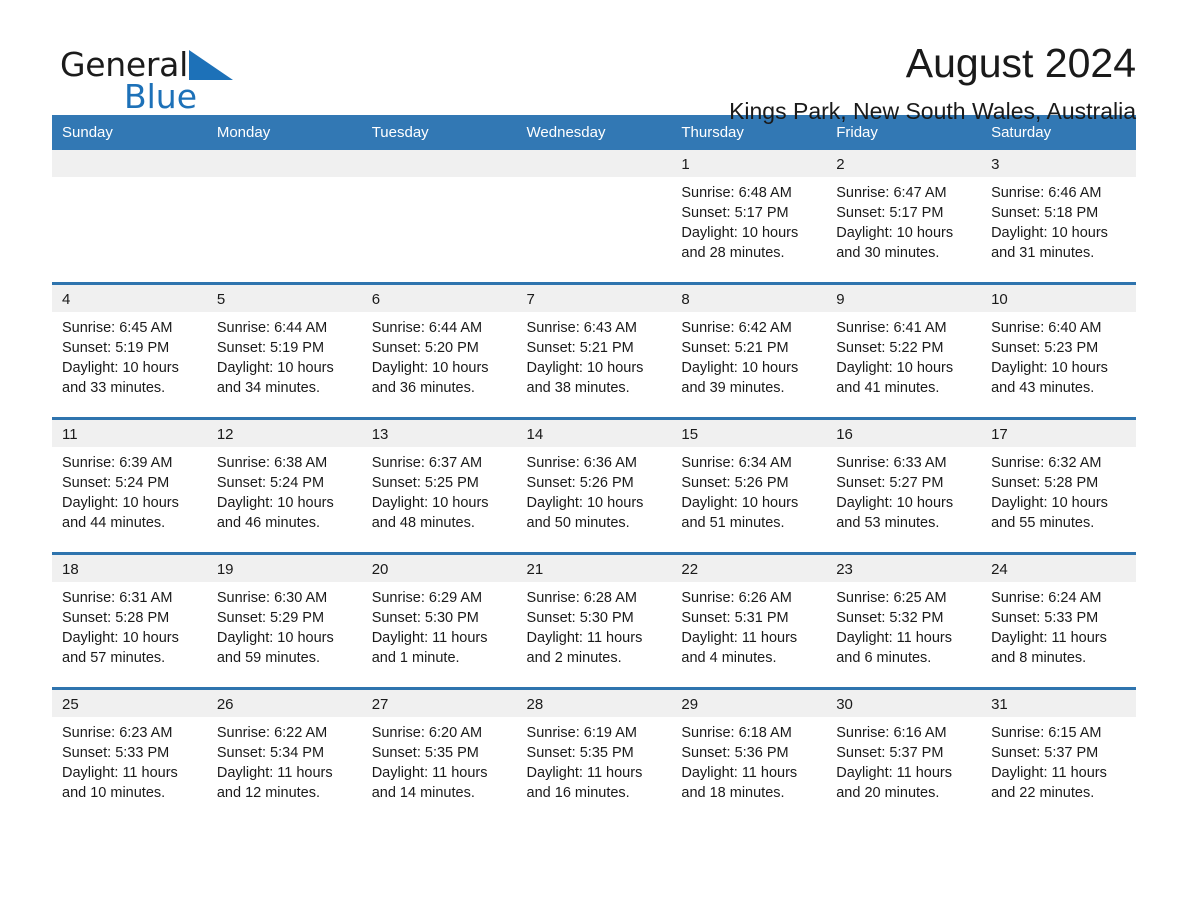 The image size is (1188, 918). Describe the element at coordinates (894, 783) in the screenshot. I see `daylight-text: Daylight: 11 hours and 20 minutes.` at that location.